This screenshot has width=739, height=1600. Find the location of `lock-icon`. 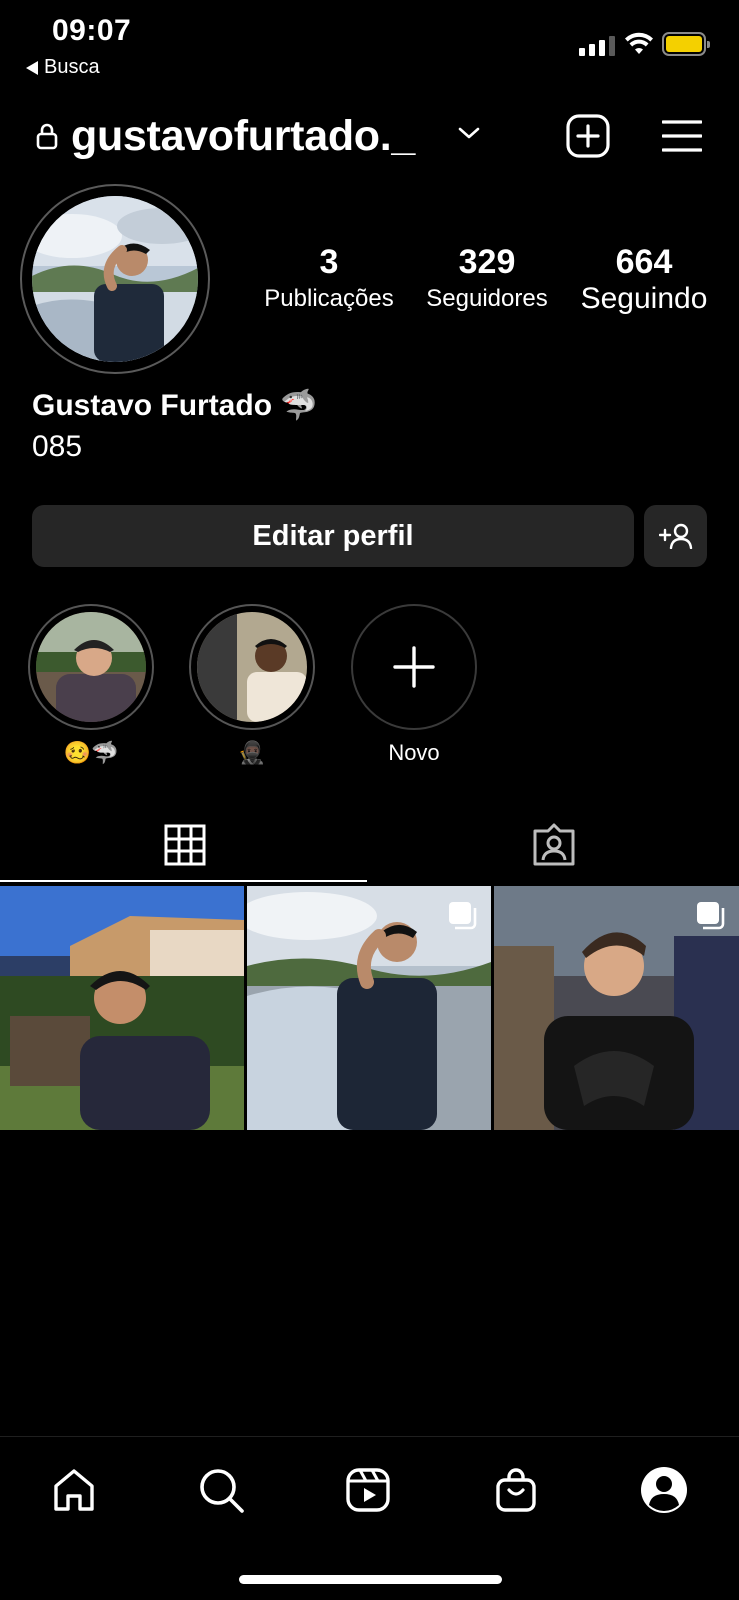

lock-icon is located at coordinates (47, 138).